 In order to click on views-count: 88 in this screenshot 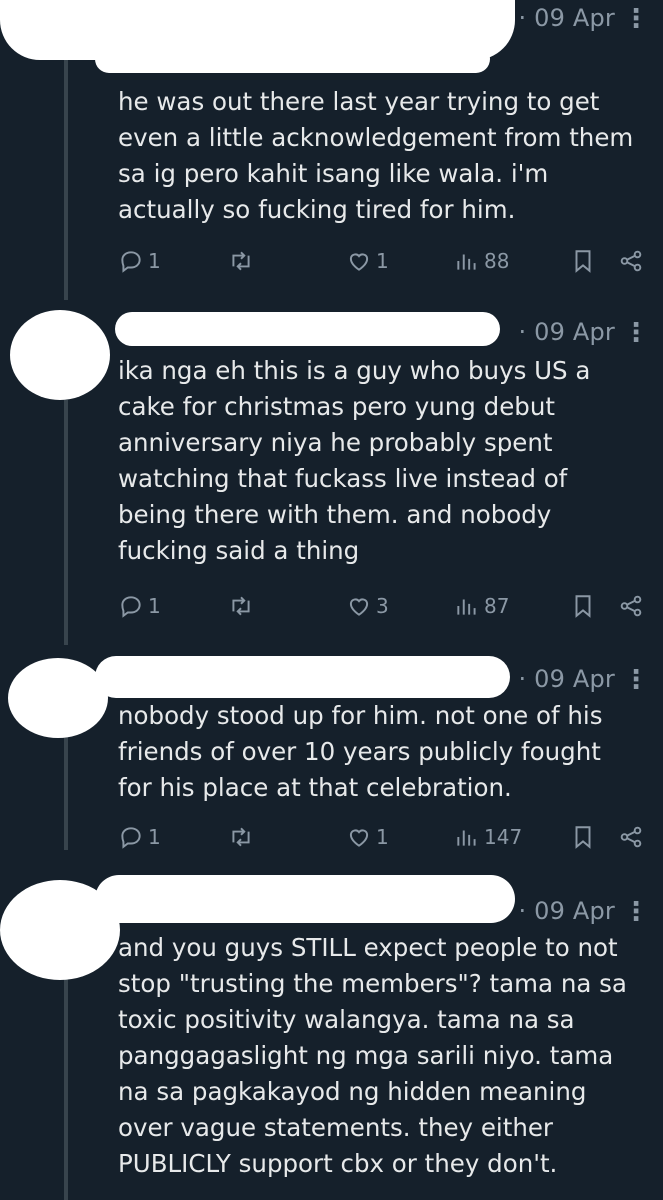, I will do `click(497, 261)`.